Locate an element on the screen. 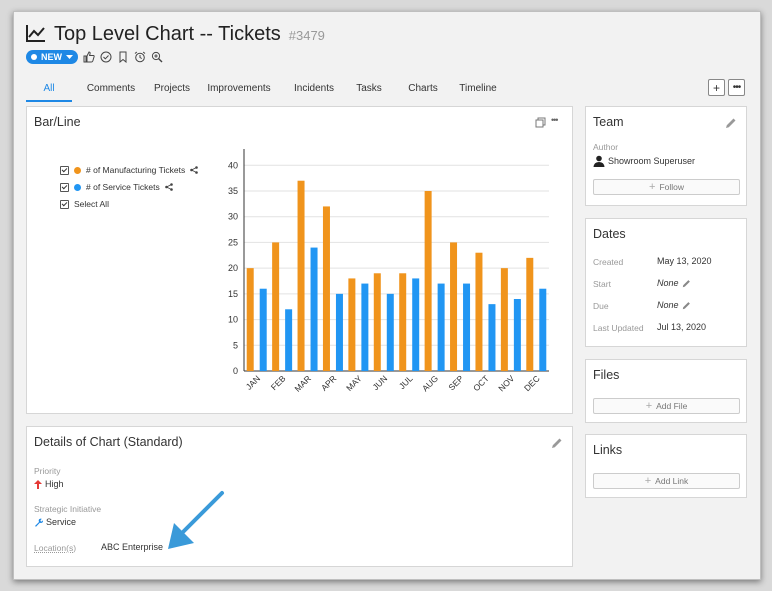 This screenshot has height=591, width=772. more-tabs-button: ••• is located at coordinates (736, 87).